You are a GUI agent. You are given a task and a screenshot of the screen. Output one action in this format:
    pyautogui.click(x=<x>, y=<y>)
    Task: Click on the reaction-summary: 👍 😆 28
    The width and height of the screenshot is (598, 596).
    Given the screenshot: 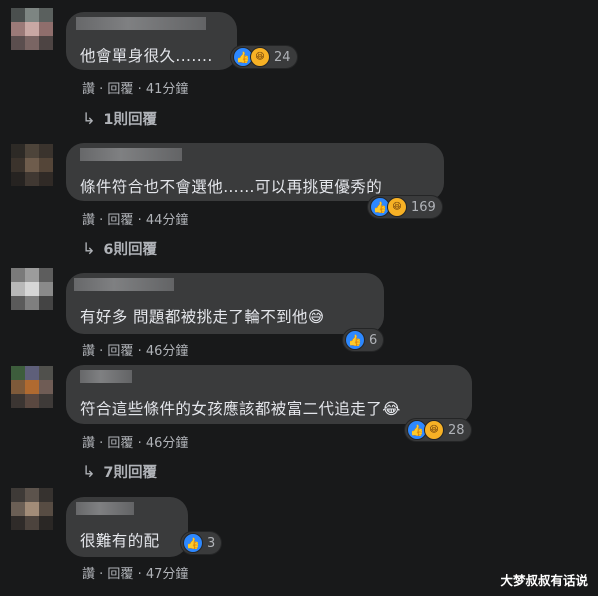 What is the action you would take?
    pyautogui.click(x=438, y=430)
    